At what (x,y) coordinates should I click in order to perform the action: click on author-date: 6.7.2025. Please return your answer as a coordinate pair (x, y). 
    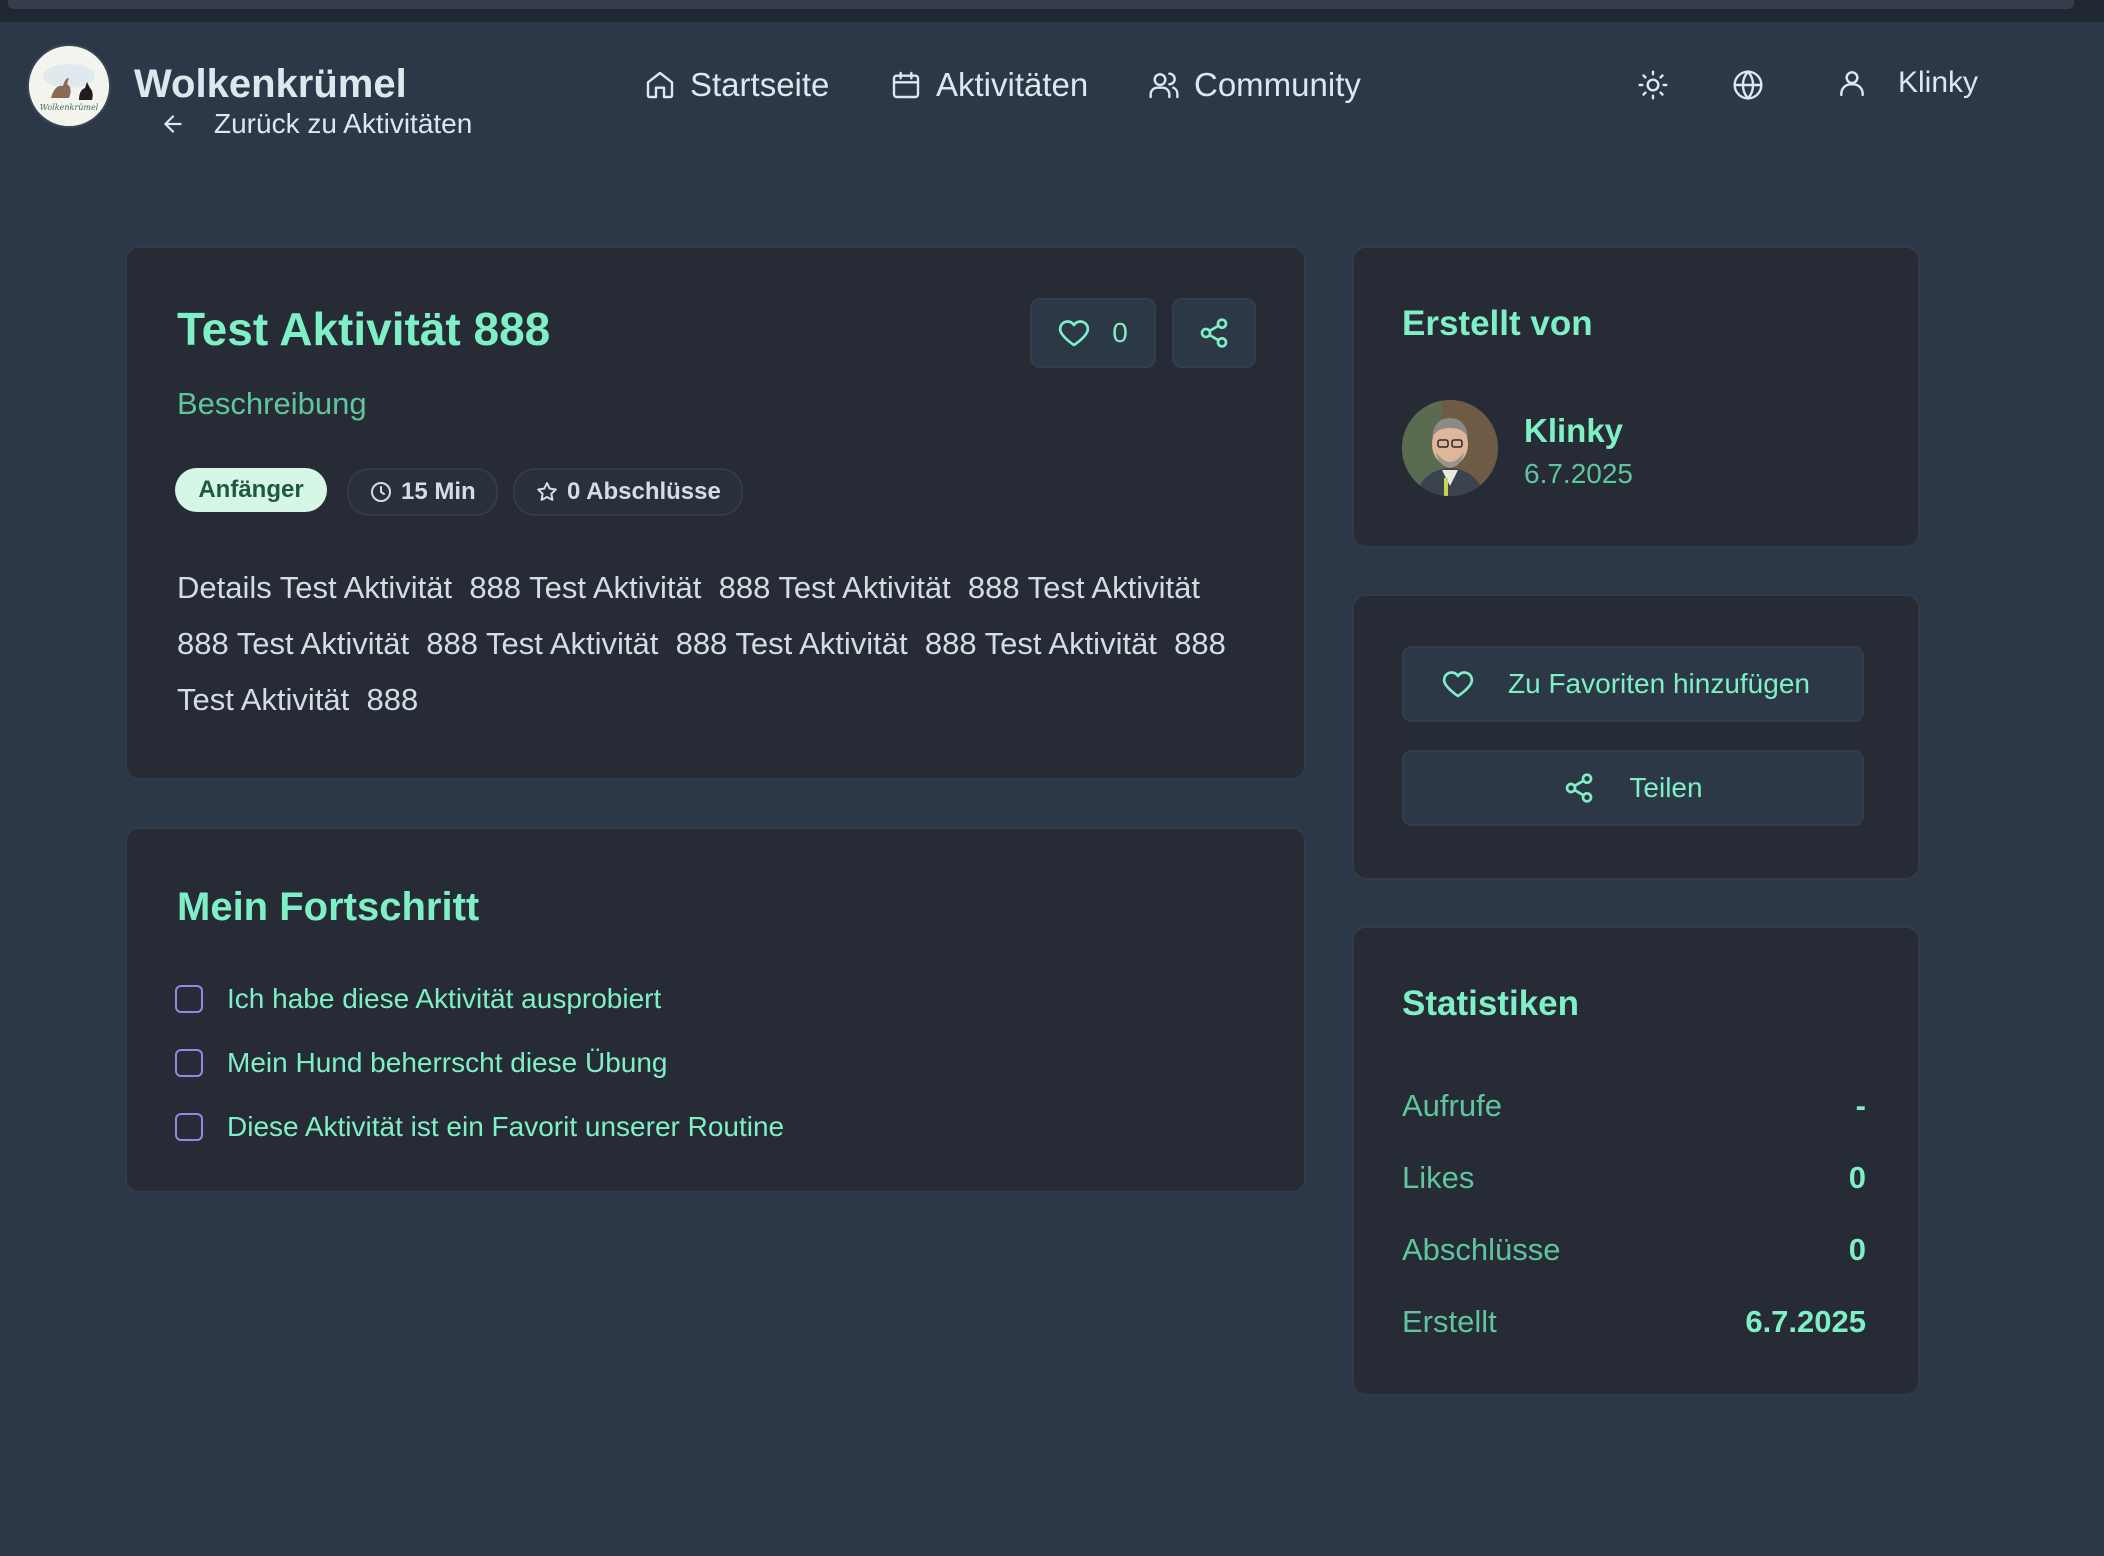
    Looking at the image, I should click on (1578, 473).